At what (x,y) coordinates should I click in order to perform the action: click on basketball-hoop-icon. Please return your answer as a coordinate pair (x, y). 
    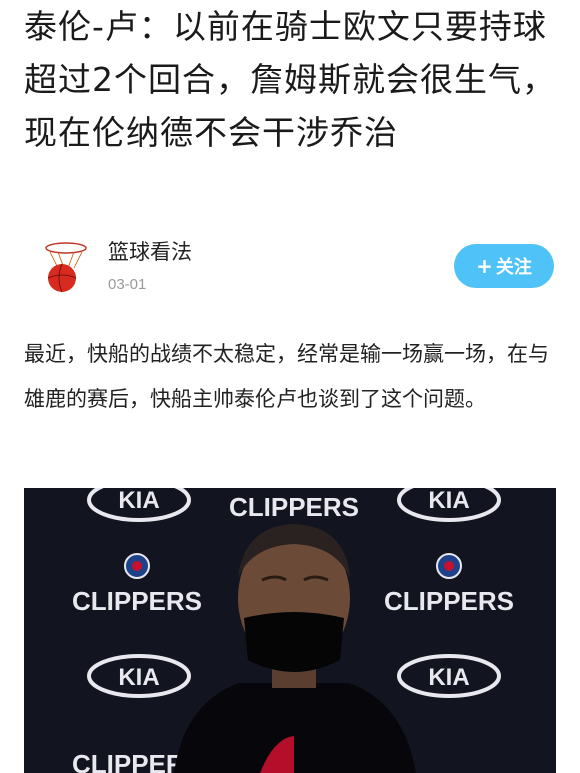
    Looking at the image, I should click on (66, 267).